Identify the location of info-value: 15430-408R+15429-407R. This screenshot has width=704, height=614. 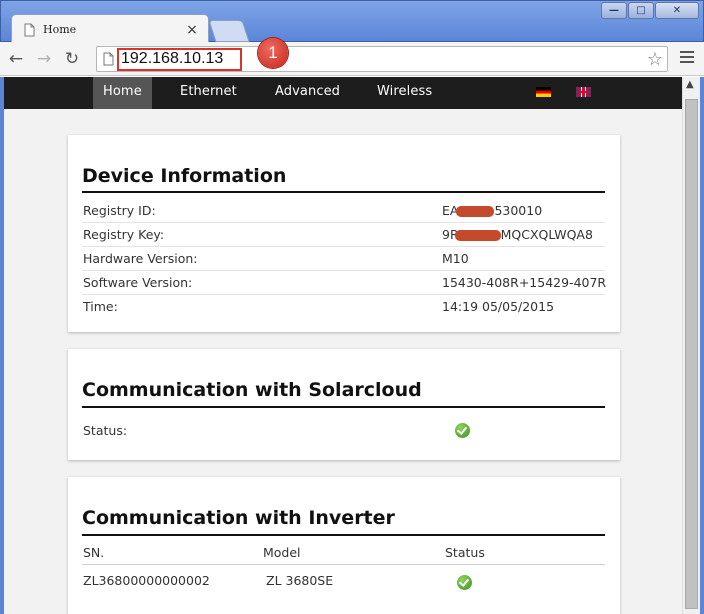
(524, 282).